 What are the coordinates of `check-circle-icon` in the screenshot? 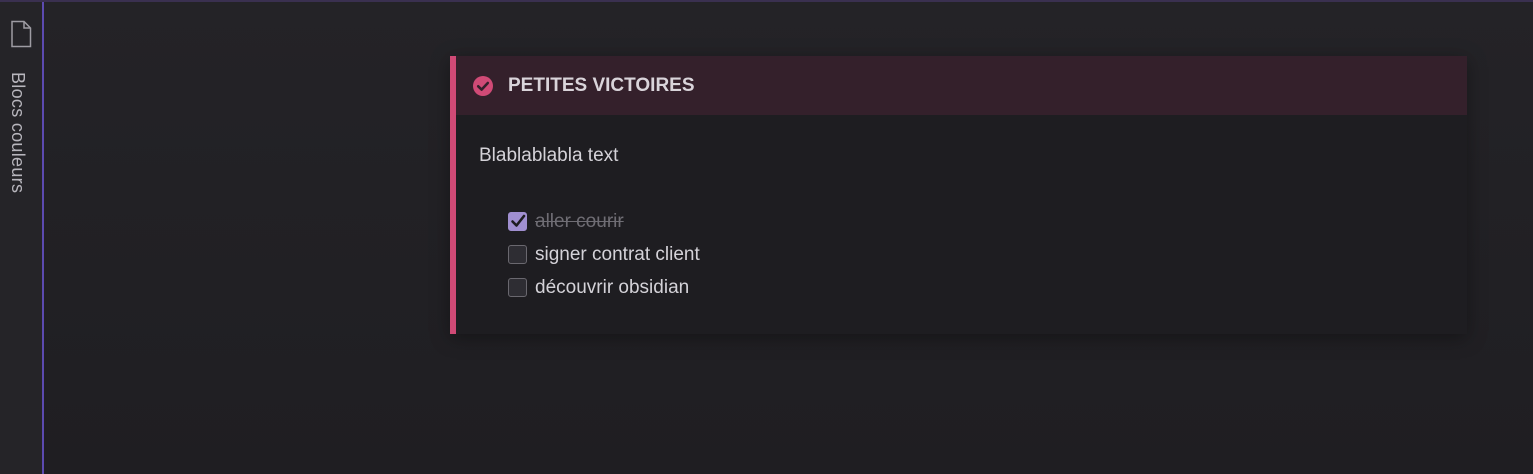 It's located at (483, 86).